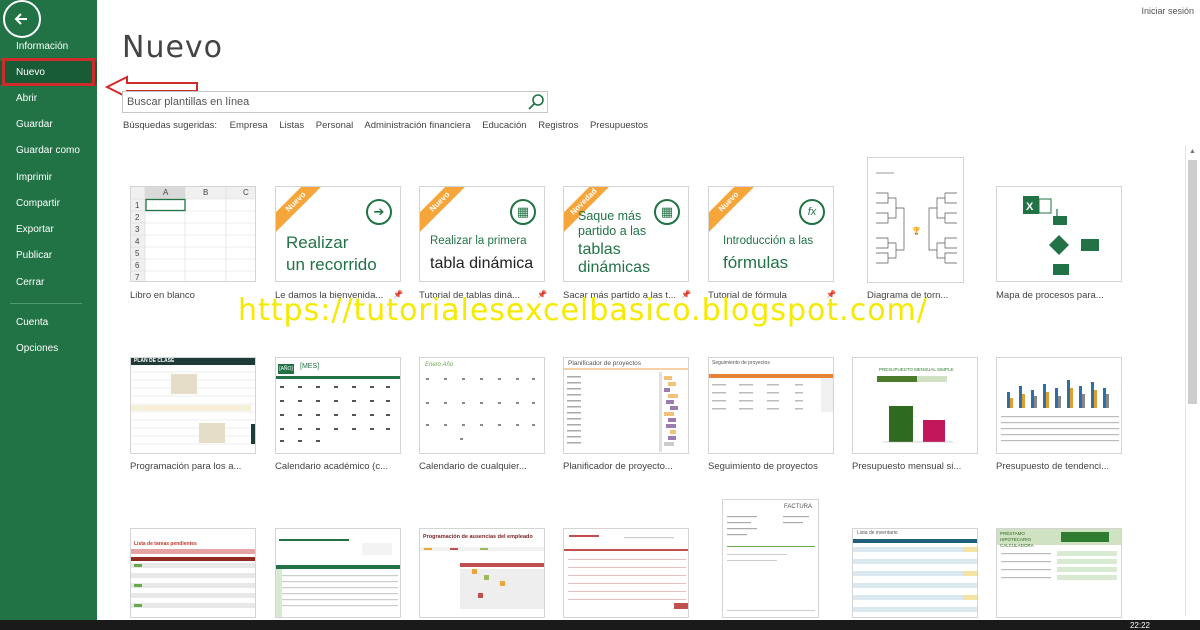  Describe the element at coordinates (773, 466) in the screenshot. I see `template-label: Seguimiento de proyectos` at that location.